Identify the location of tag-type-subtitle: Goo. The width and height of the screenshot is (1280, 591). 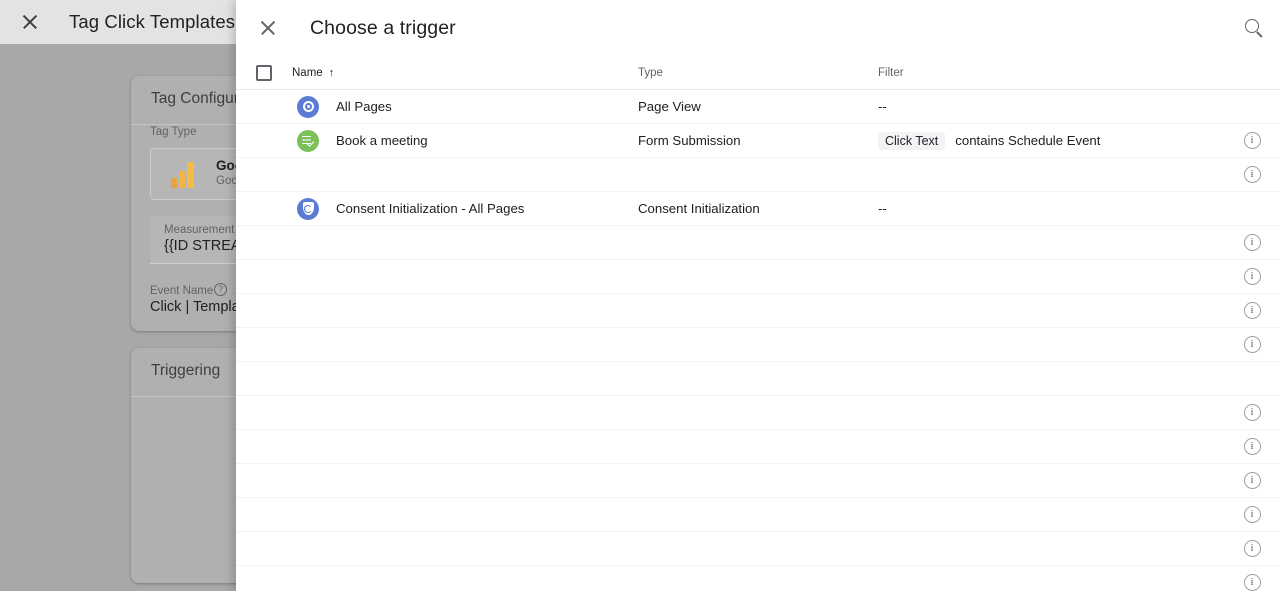
(227, 181).